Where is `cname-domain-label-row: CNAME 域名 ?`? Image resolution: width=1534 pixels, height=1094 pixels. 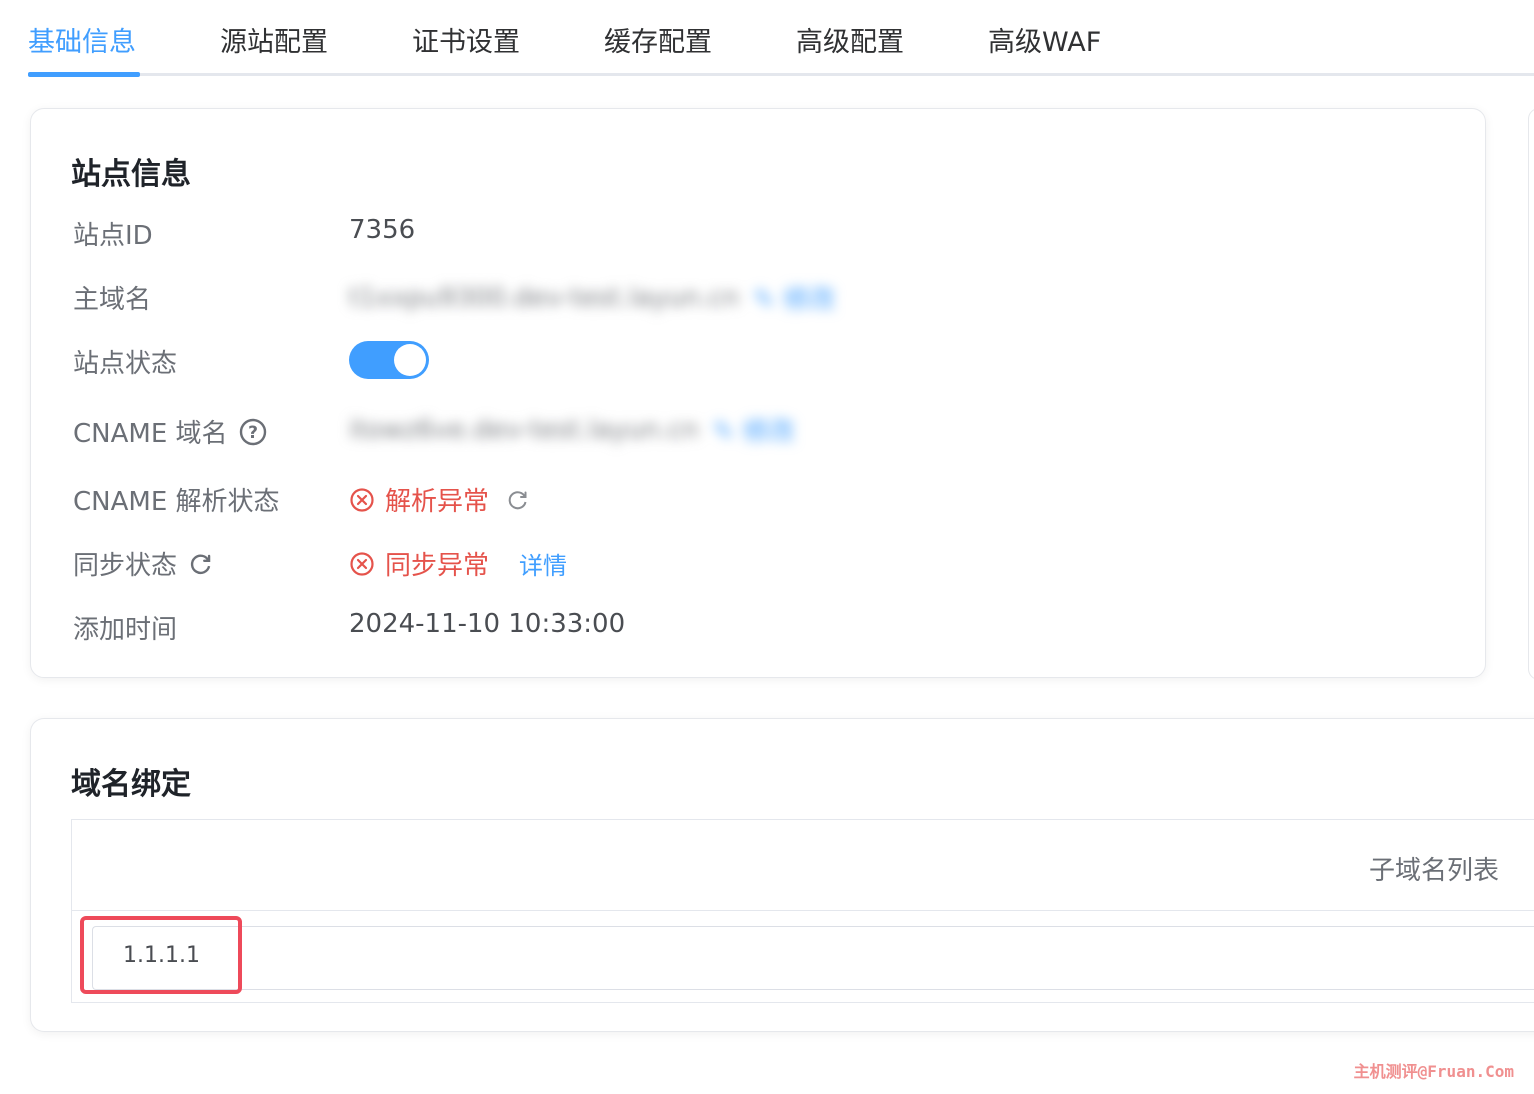 cname-domain-label-row: CNAME 域名 ? is located at coordinates (170, 431).